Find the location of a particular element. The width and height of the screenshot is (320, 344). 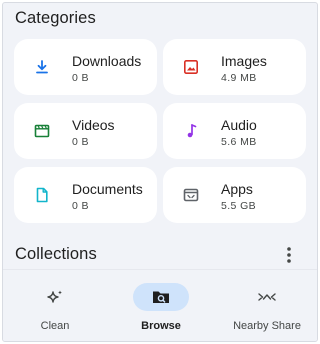

nav-label-nearby-share: Nearby Share is located at coordinates (267, 326).